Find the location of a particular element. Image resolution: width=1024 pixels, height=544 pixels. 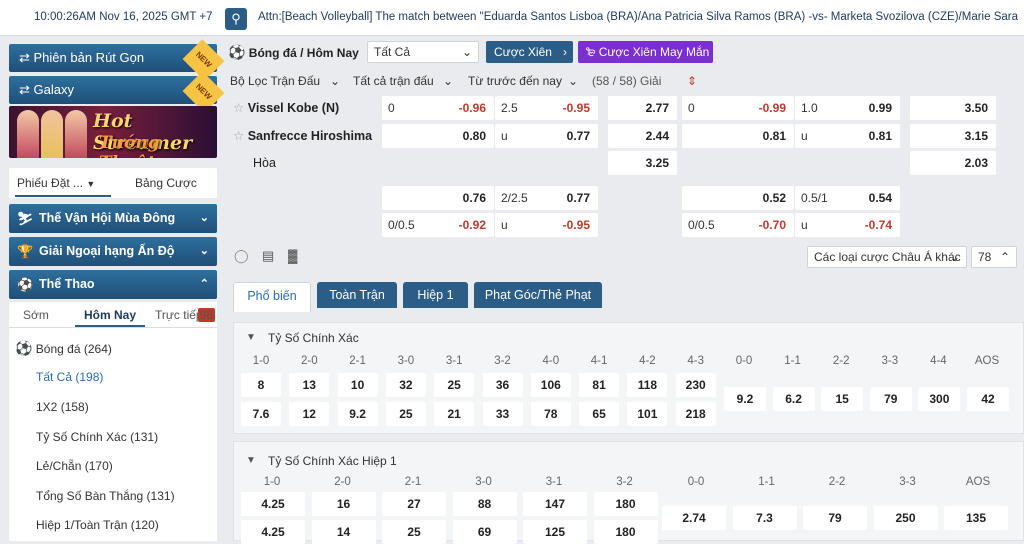

odds-cell: 0/0.5 -0.70 is located at coordinates (738, 225).